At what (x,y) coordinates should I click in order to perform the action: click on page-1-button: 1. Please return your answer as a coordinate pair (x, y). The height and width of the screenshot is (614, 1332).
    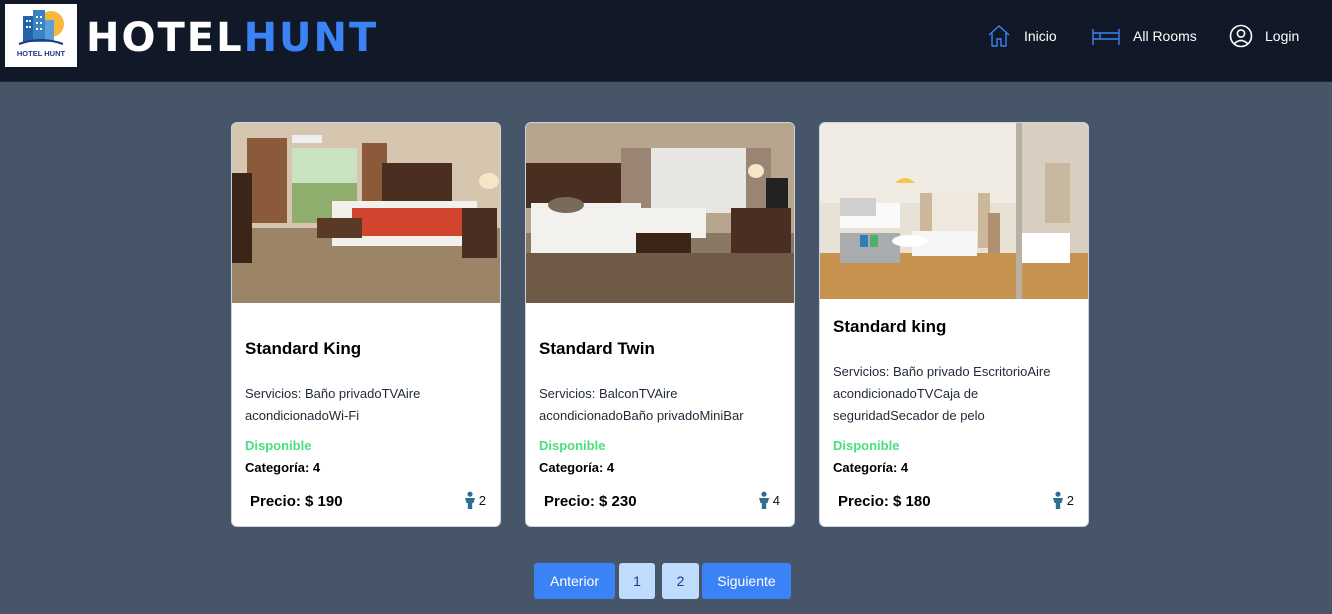
    Looking at the image, I should click on (637, 581).